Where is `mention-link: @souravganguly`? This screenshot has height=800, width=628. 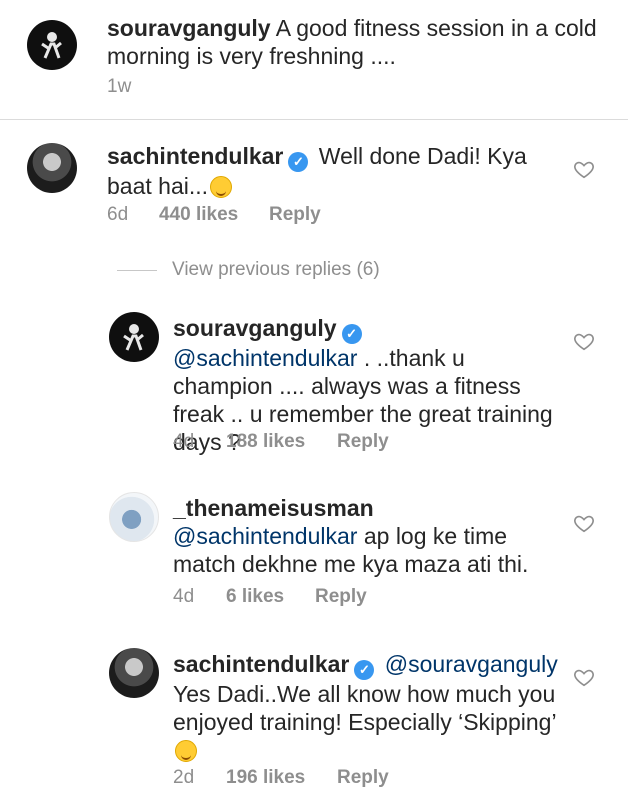
mention-link: @souravganguly is located at coordinates (471, 664).